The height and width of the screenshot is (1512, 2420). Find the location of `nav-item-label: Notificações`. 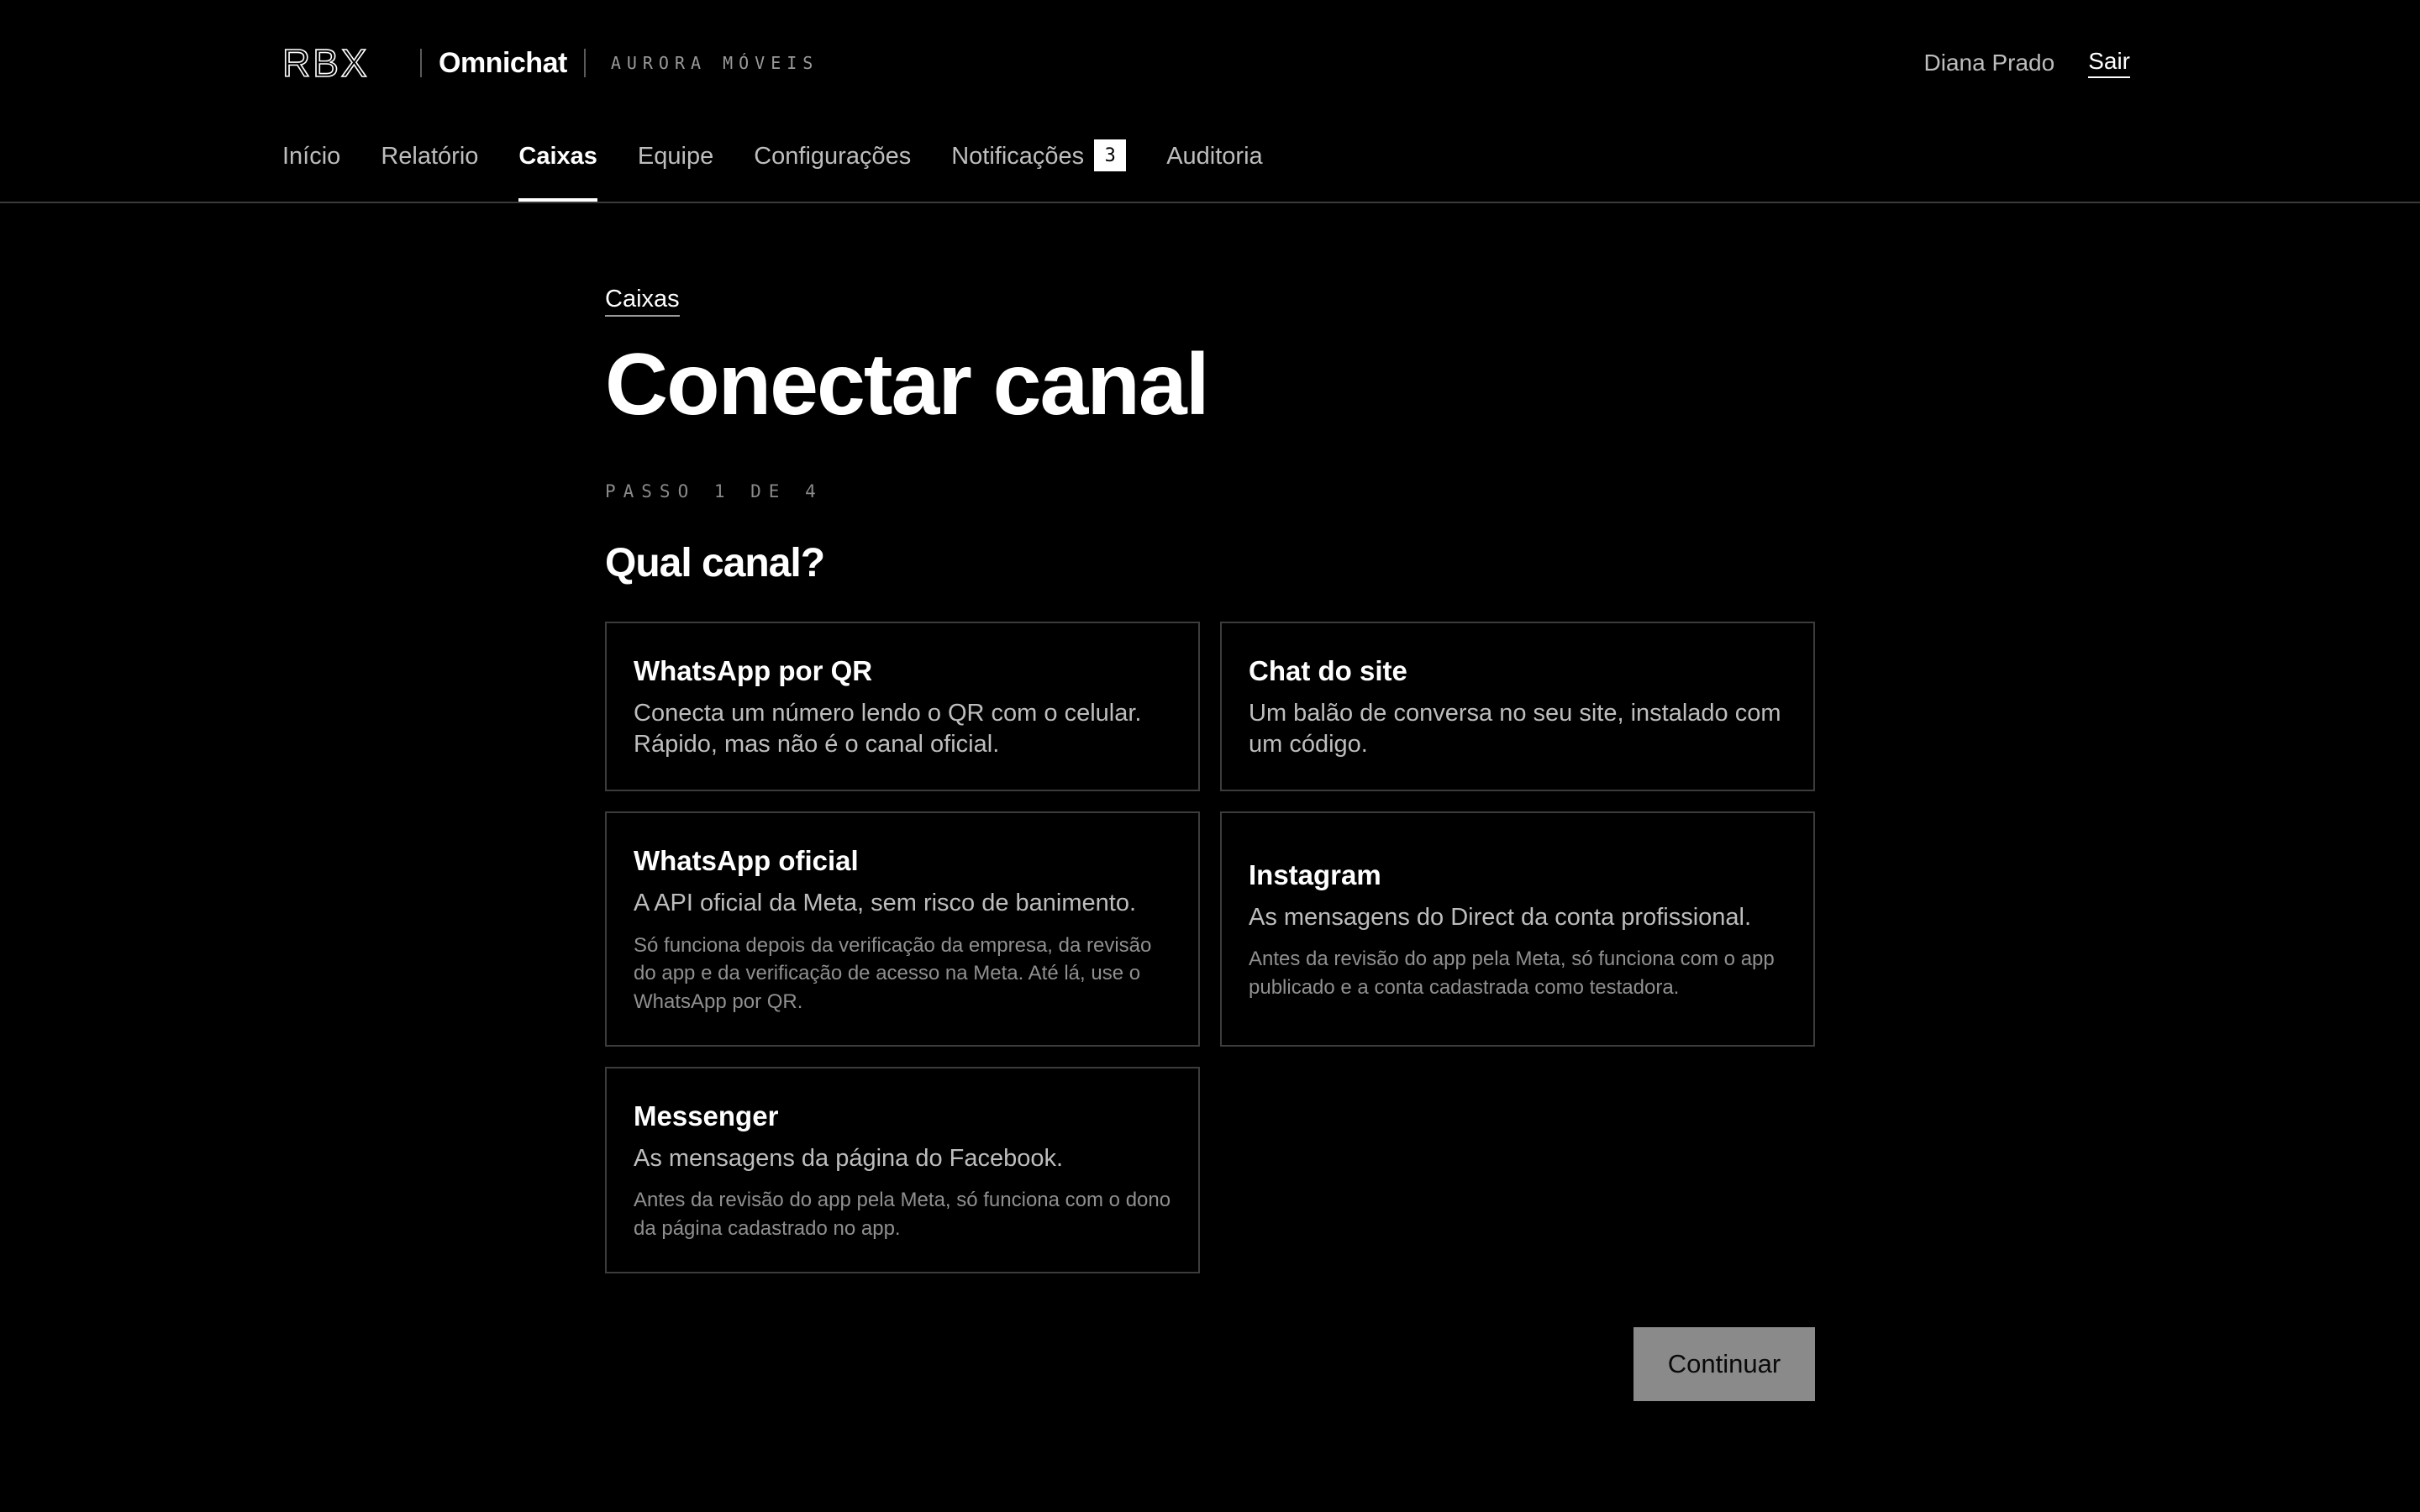

nav-item-label: Notificações is located at coordinates (1018, 156).